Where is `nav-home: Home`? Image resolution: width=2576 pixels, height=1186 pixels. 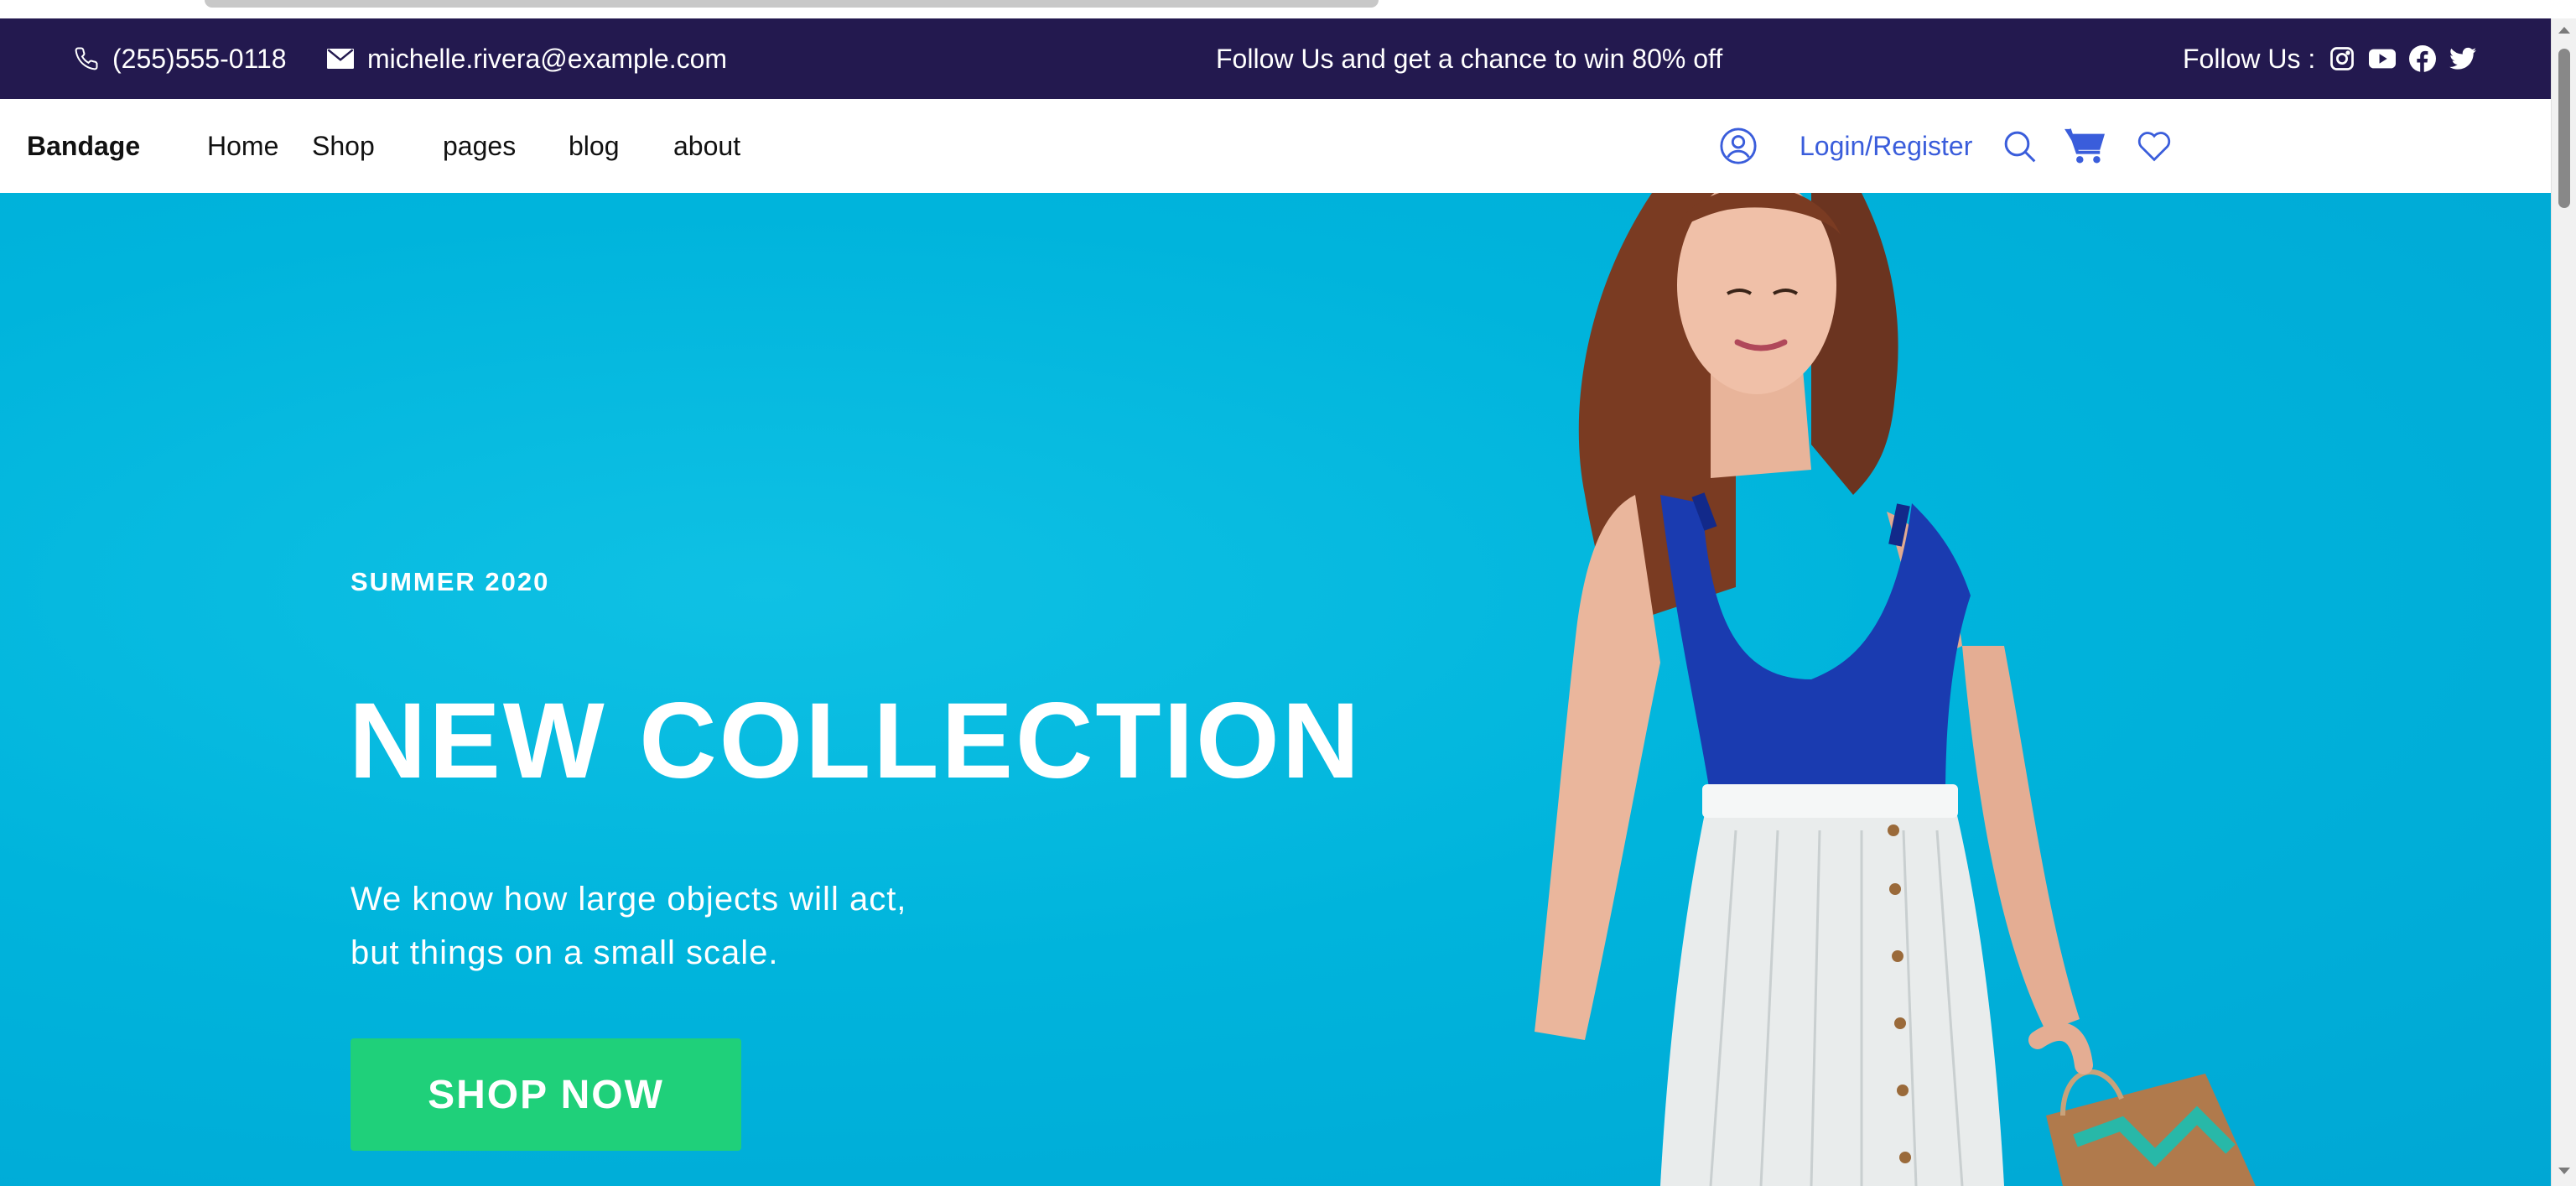
nav-home: Home is located at coordinates (242, 146).